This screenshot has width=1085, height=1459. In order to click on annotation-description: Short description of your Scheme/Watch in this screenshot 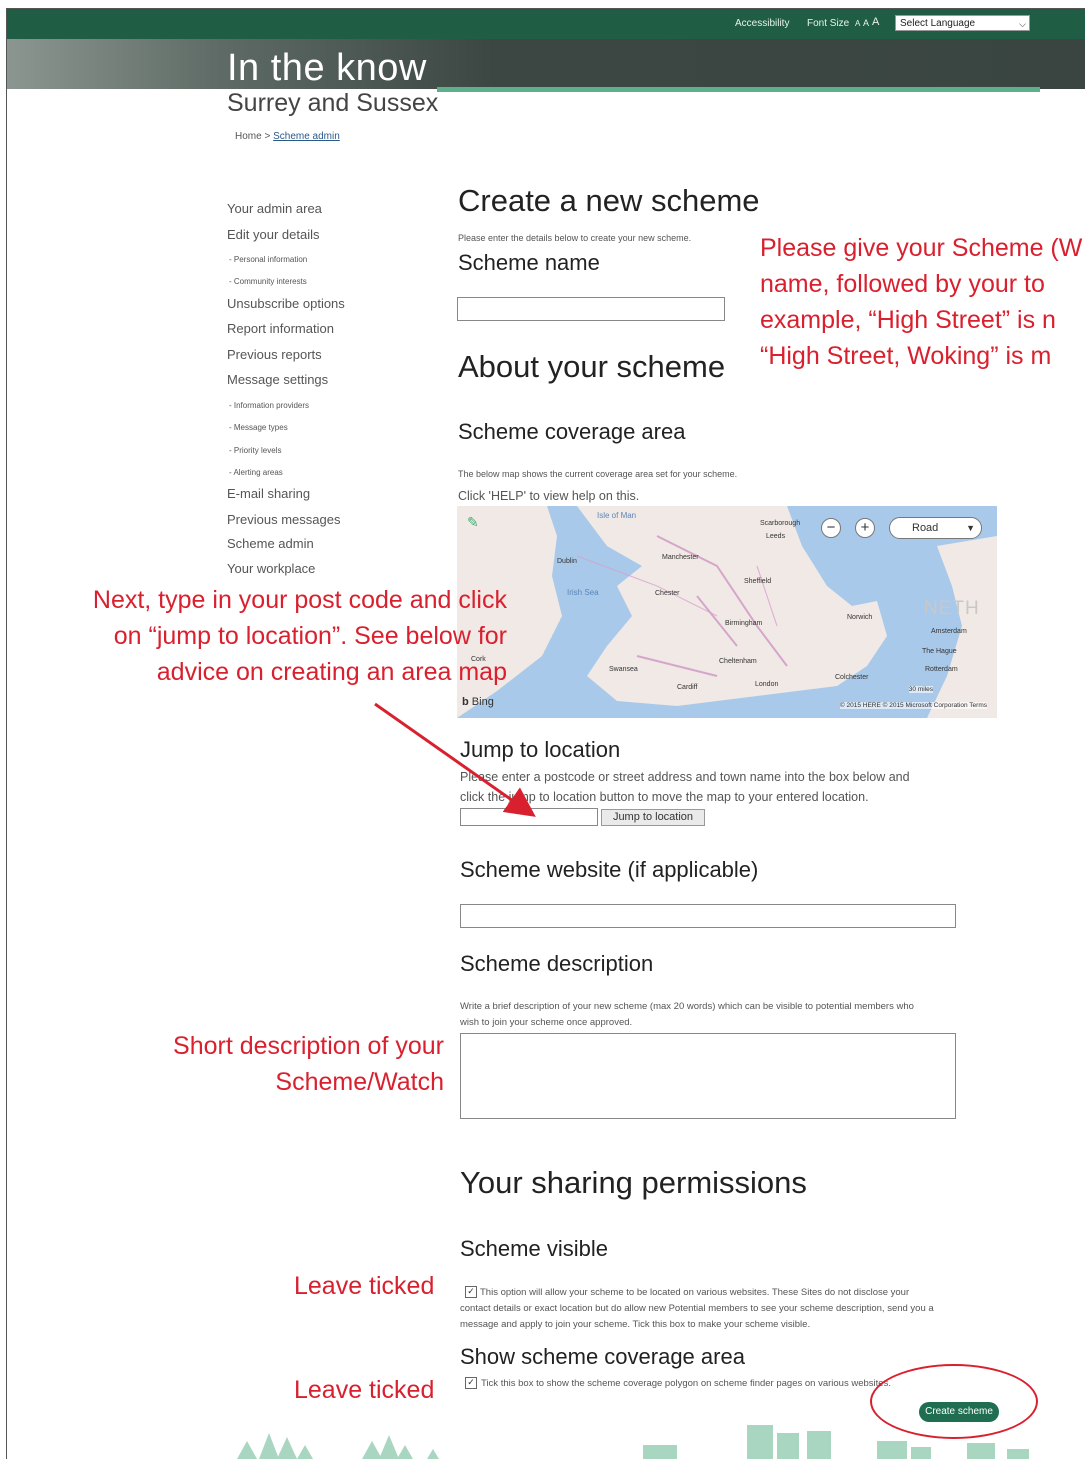, I will do `click(308, 1064)`.